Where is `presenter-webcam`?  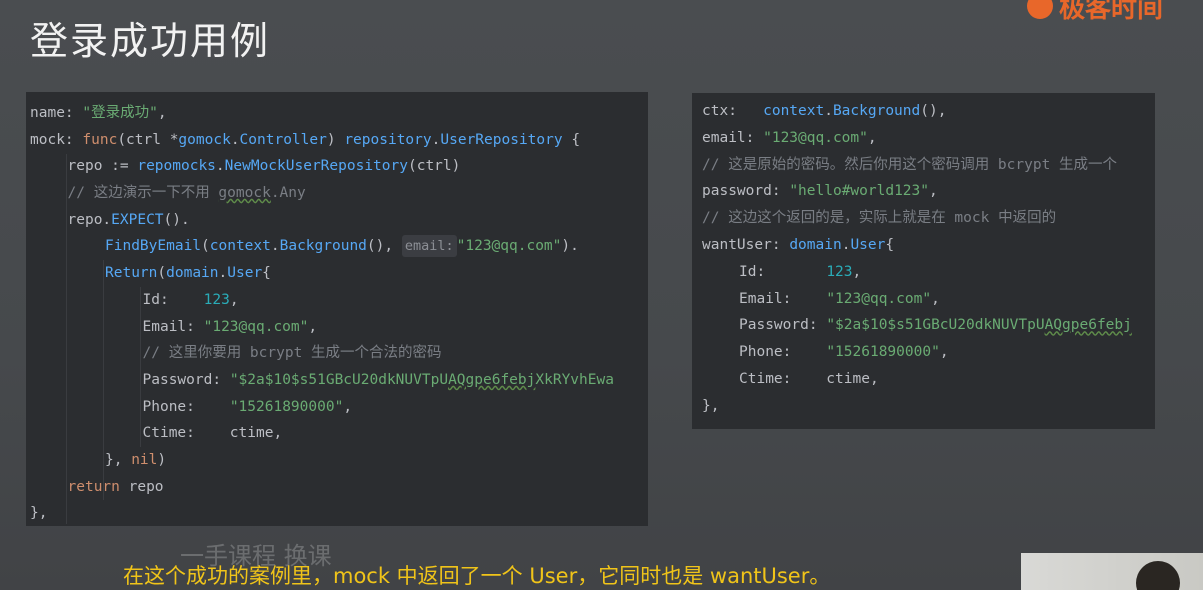
presenter-webcam is located at coordinates (1112, 571).